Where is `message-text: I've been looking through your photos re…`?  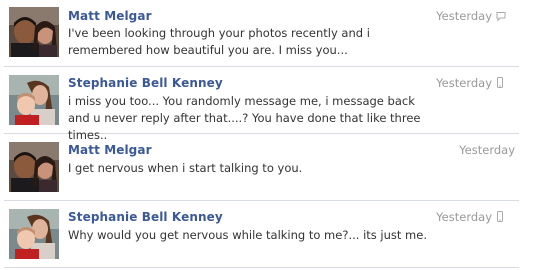 message-text: I've been looking through your photos re… is located at coordinates (219, 41).